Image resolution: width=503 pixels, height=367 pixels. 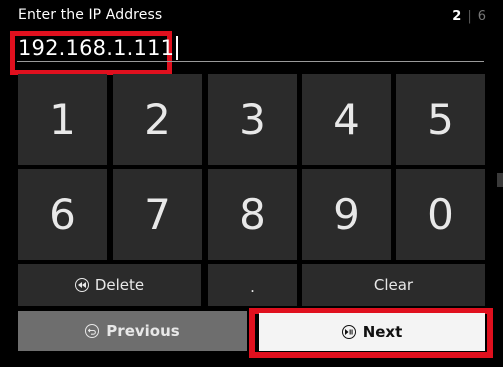 I want to click on back-circle-icon, so click(x=92, y=331).